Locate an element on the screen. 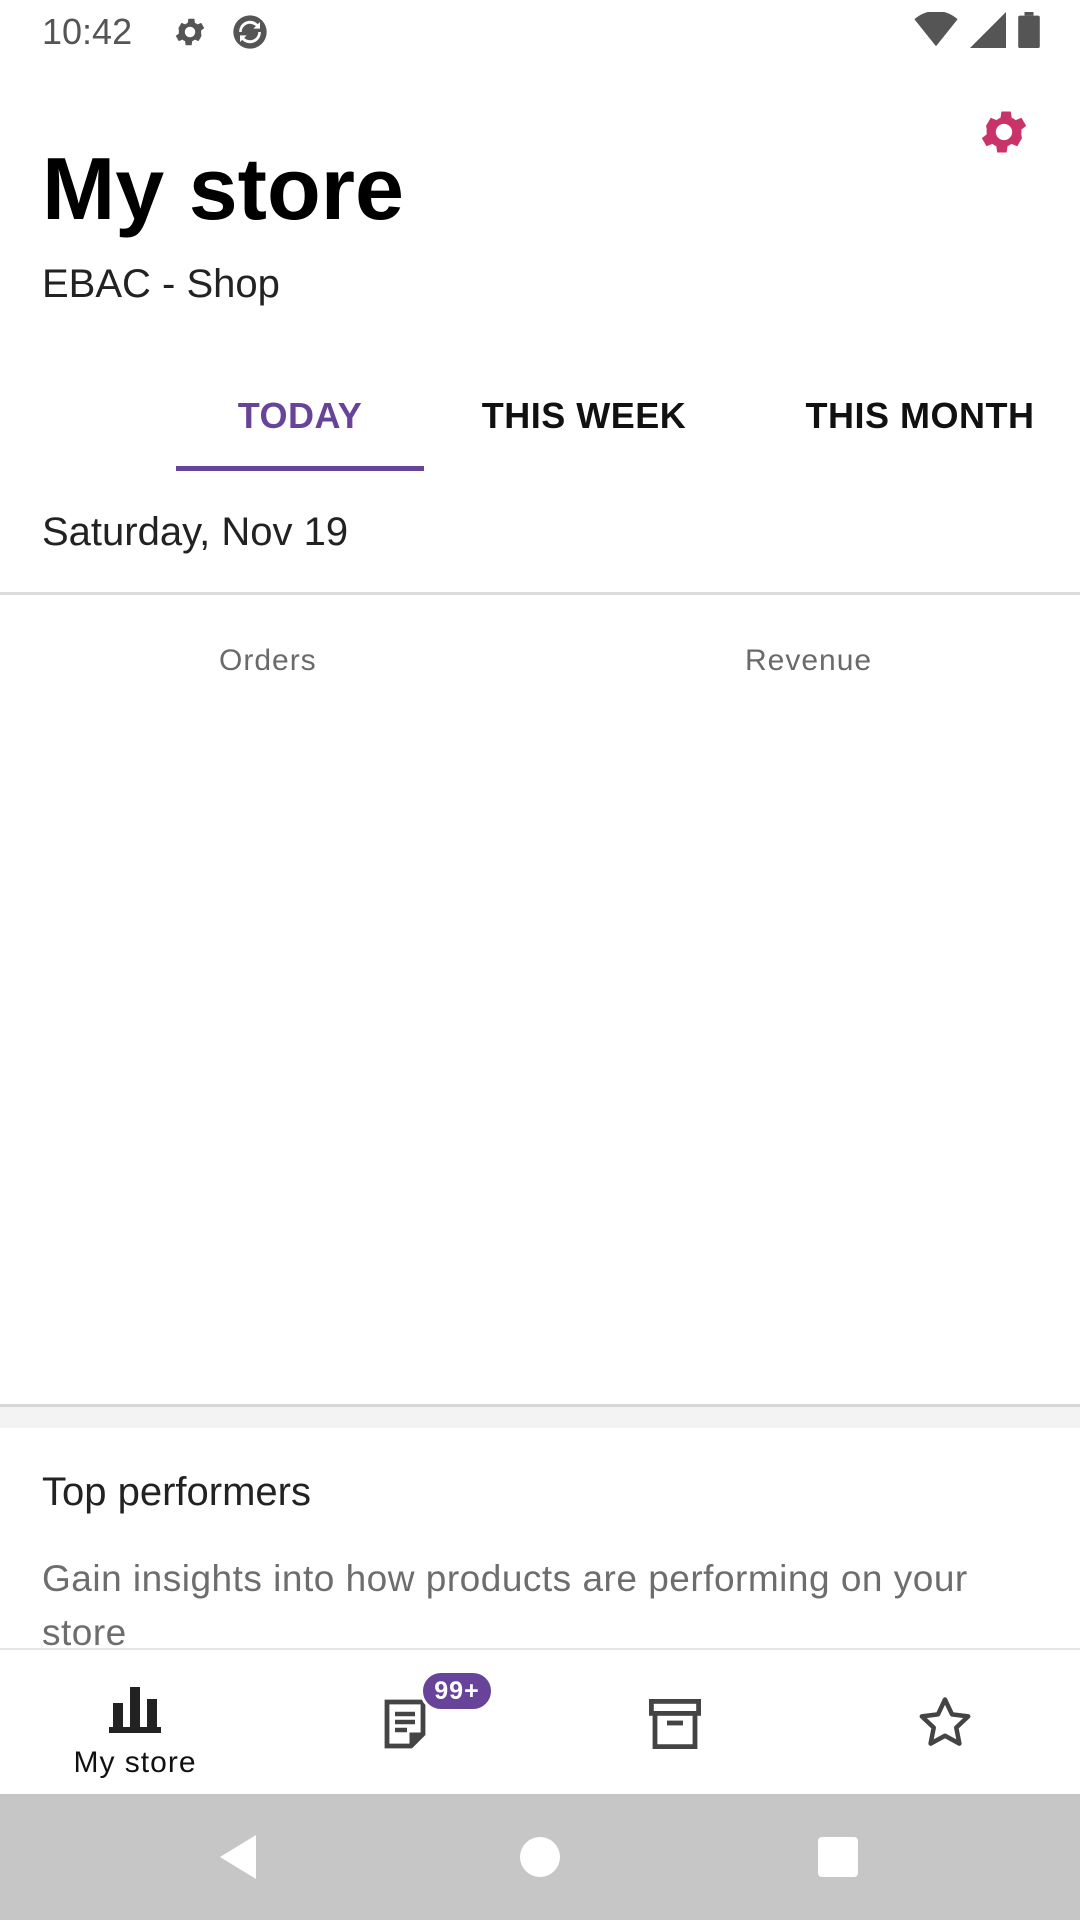 The image size is (1080, 1920). status-right-icons is located at coordinates (977, 31).